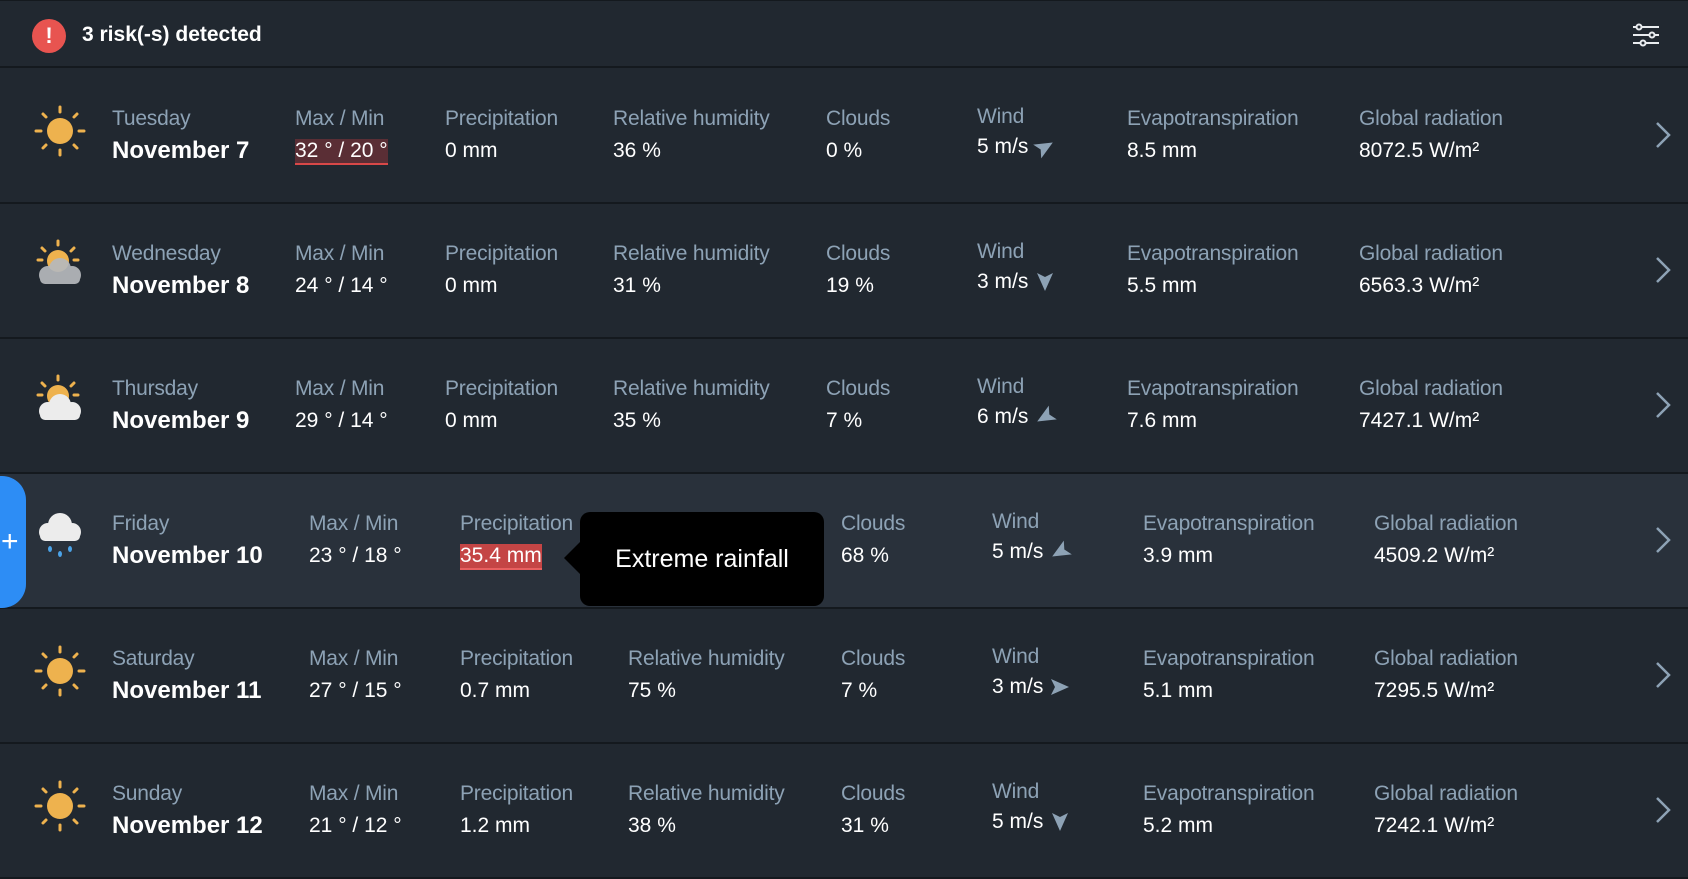  Describe the element at coordinates (1434, 555) in the screenshot. I see `radiation-value: 4509.2 W/m²` at that location.